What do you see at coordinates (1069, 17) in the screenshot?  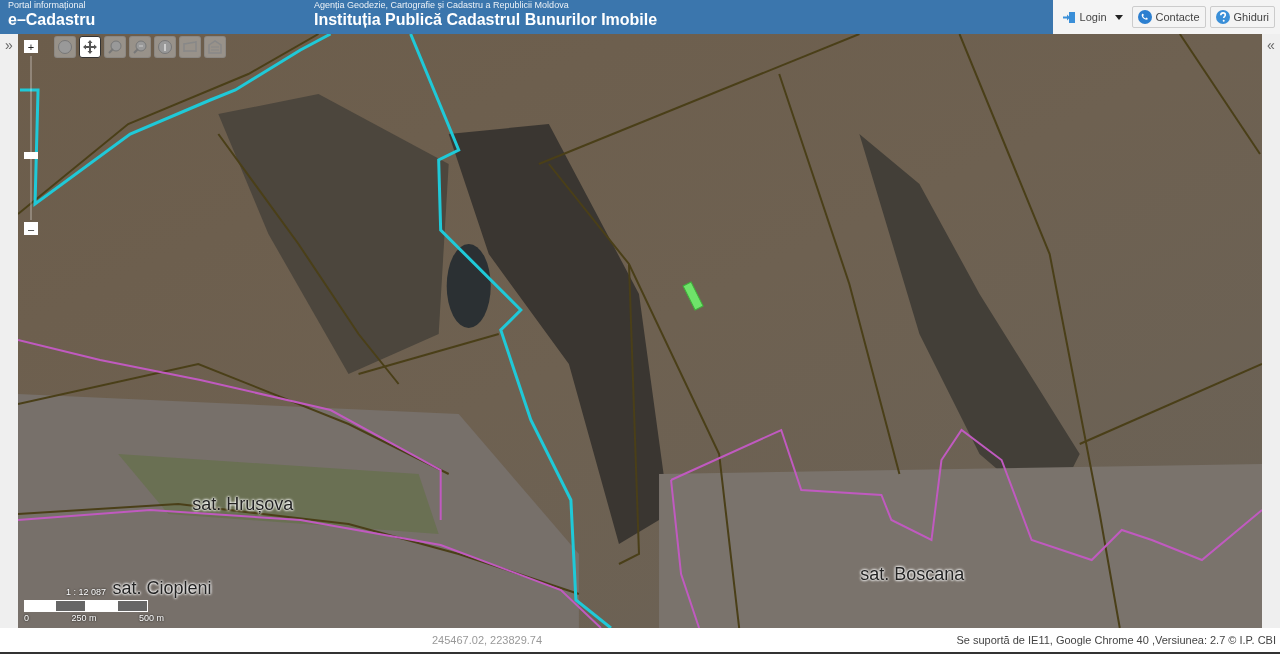 I see `login-icon` at bounding box center [1069, 17].